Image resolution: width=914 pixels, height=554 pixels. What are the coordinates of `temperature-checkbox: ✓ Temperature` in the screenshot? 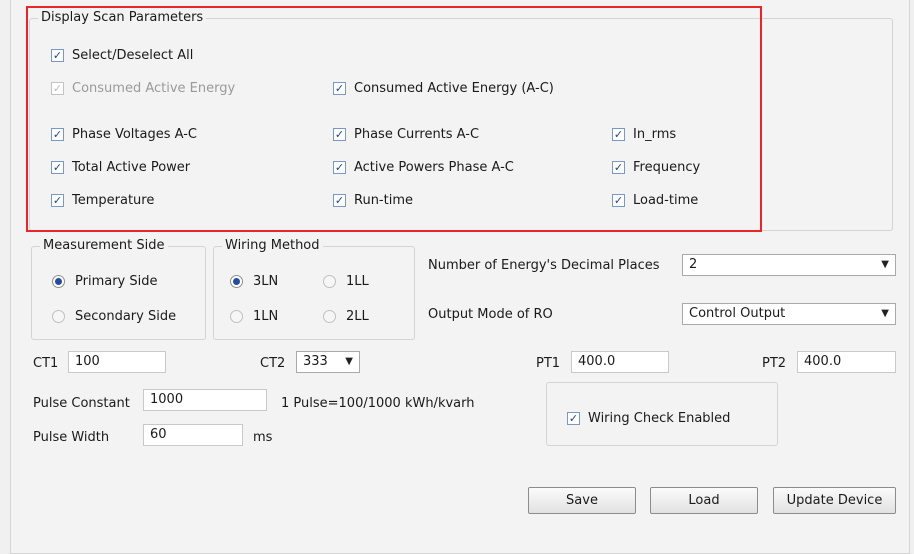 It's located at (102, 200).